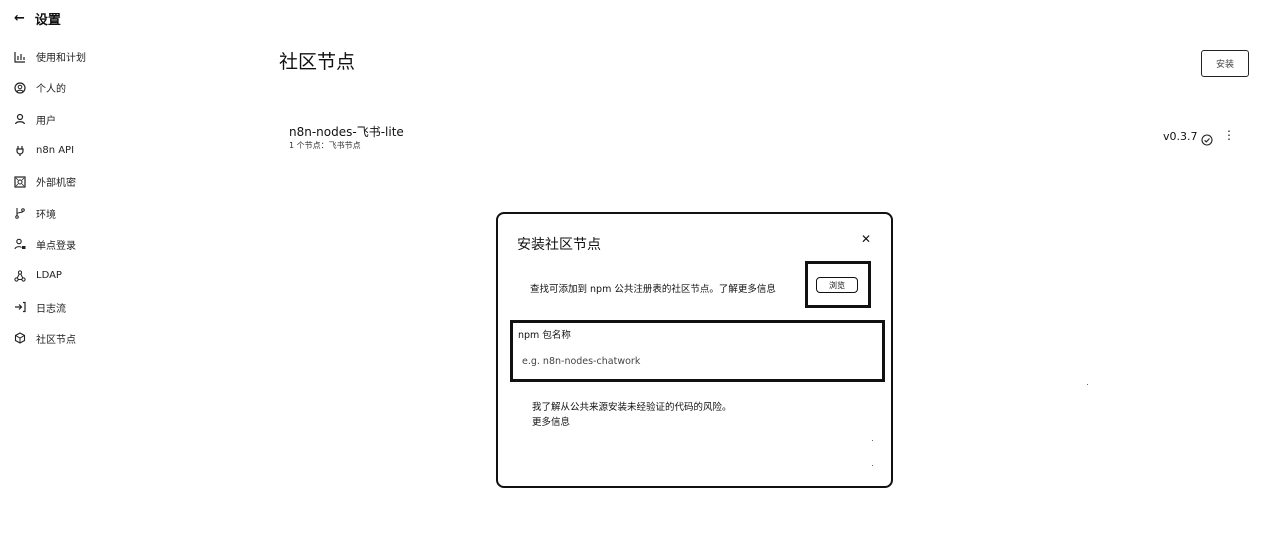 Image resolution: width=1280 pixels, height=553 pixels. Describe the element at coordinates (690, 361) in the screenshot. I see `npm-package-input` at that location.